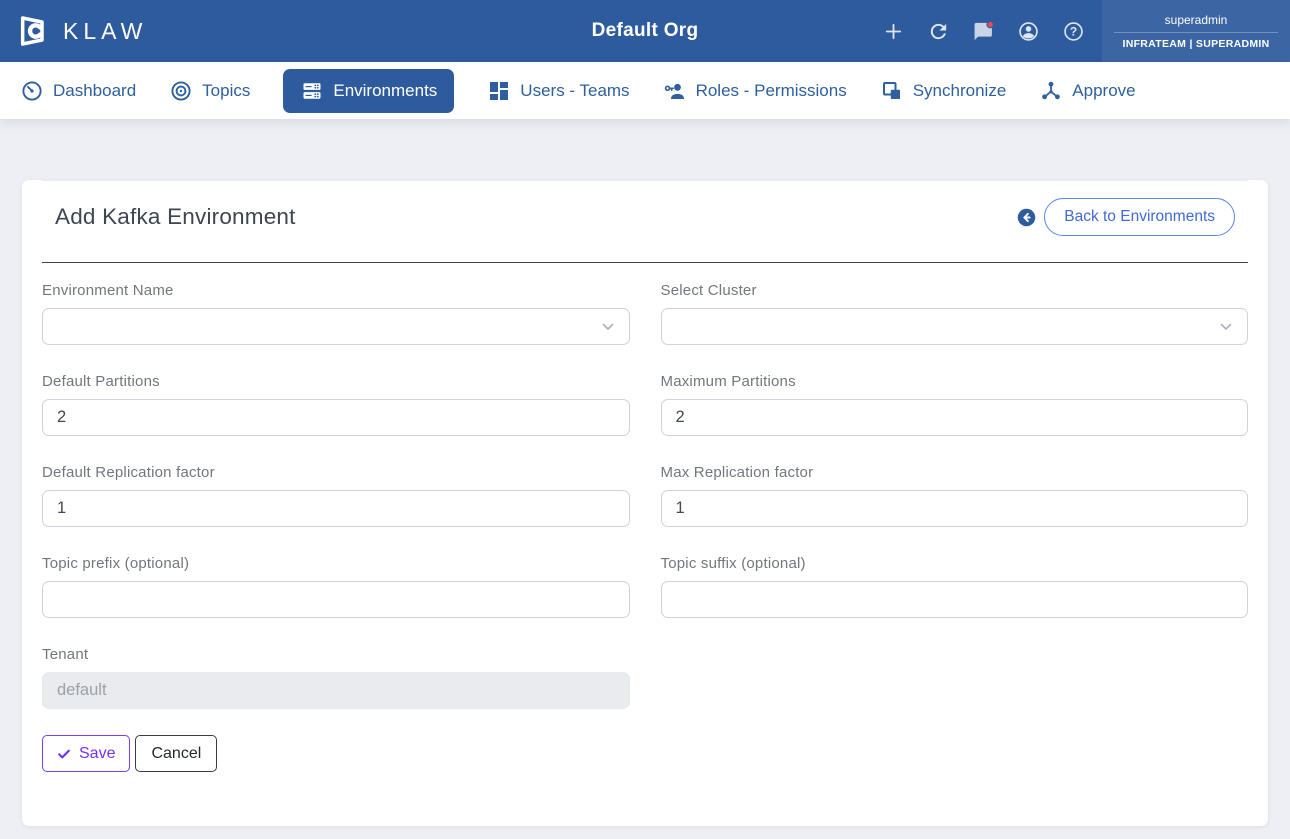 This screenshot has width=1290, height=839. I want to click on target-icon, so click(181, 90).